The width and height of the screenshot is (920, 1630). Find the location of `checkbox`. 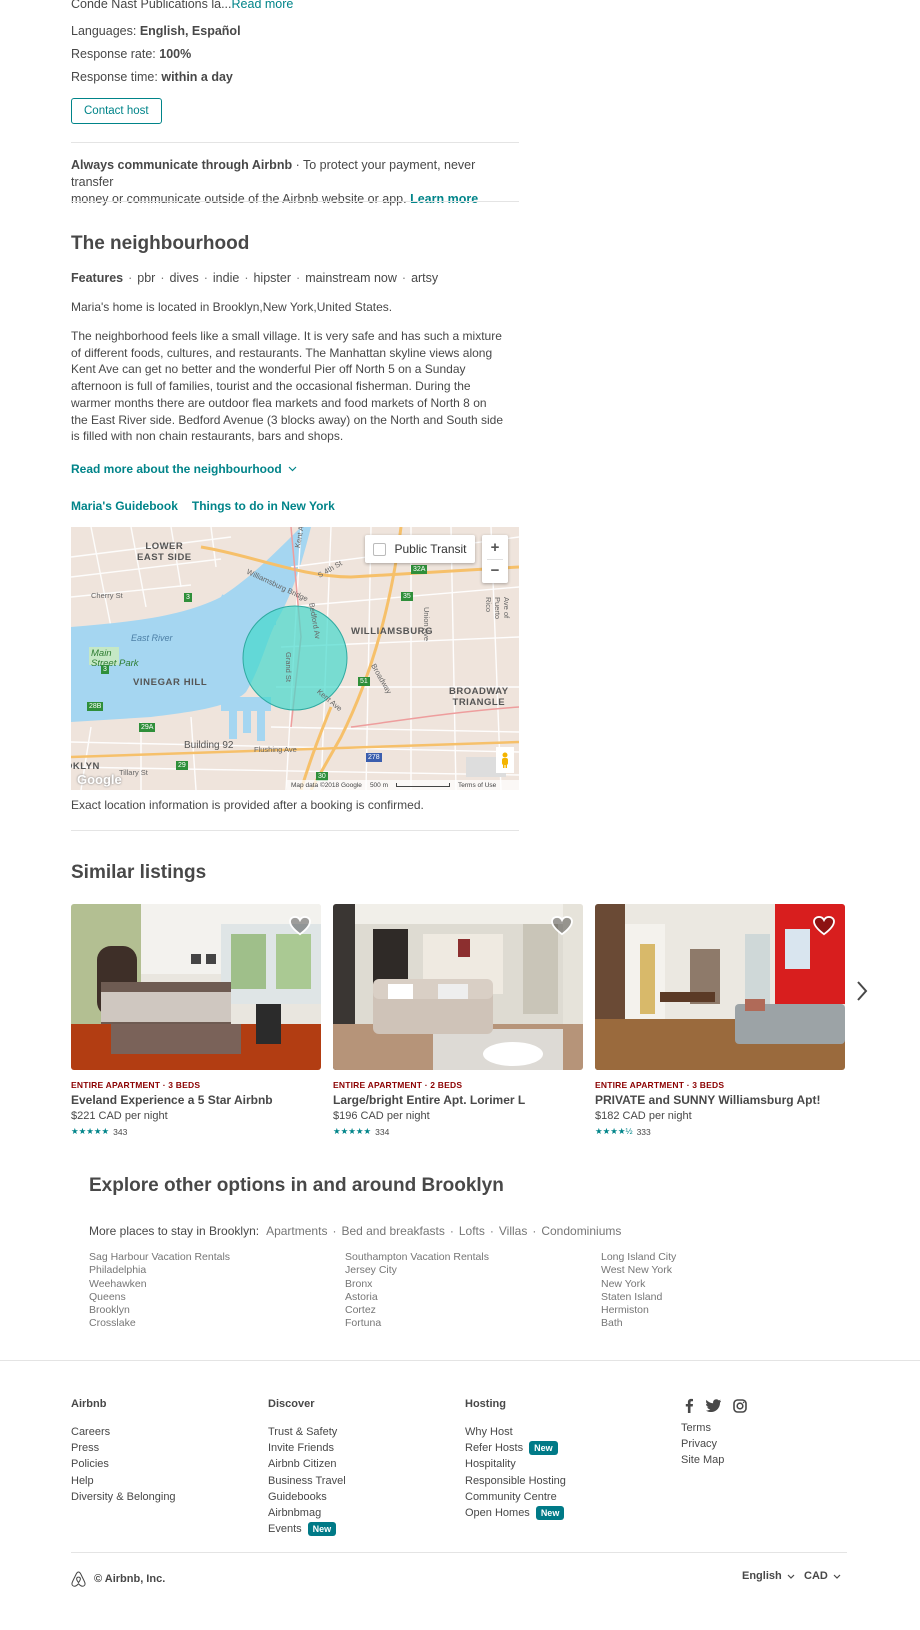

checkbox is located at coordinates (380, 549).